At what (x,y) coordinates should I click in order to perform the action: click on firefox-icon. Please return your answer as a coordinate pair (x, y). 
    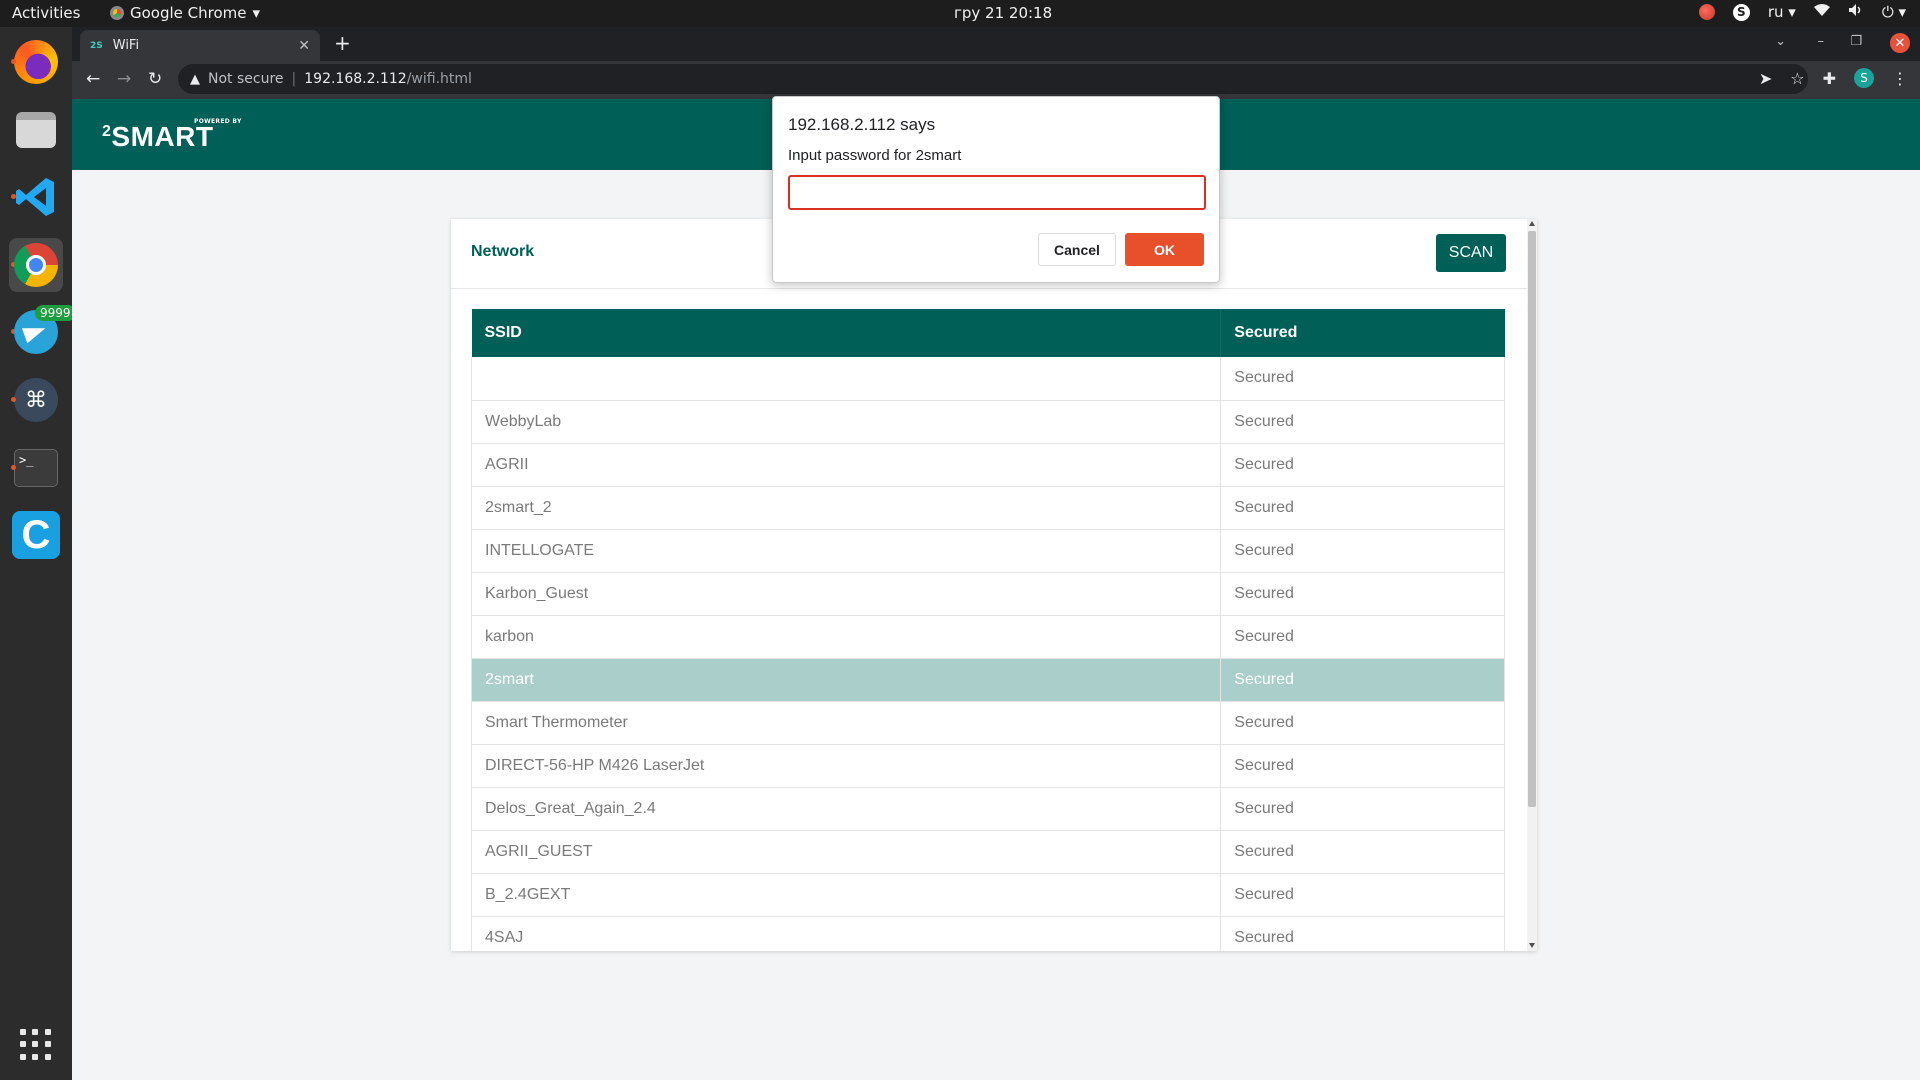
    Looking at the image, I should click on (36, 62).